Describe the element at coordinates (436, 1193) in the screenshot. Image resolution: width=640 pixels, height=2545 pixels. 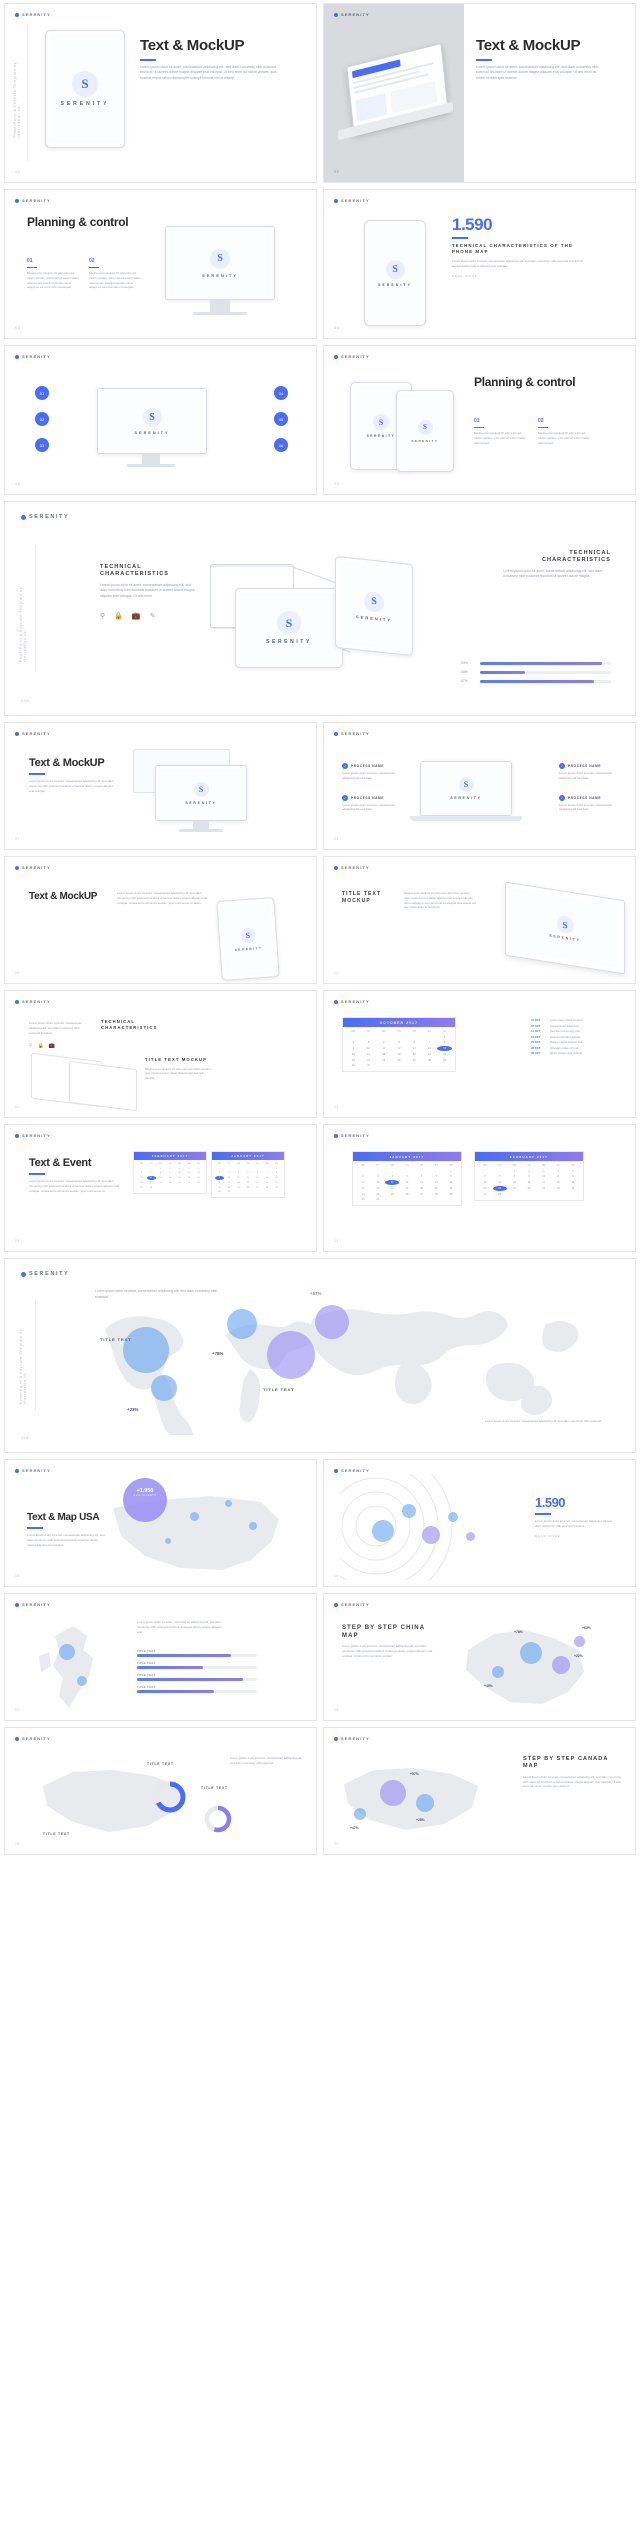
I see `calendar-day: 28` at that location.